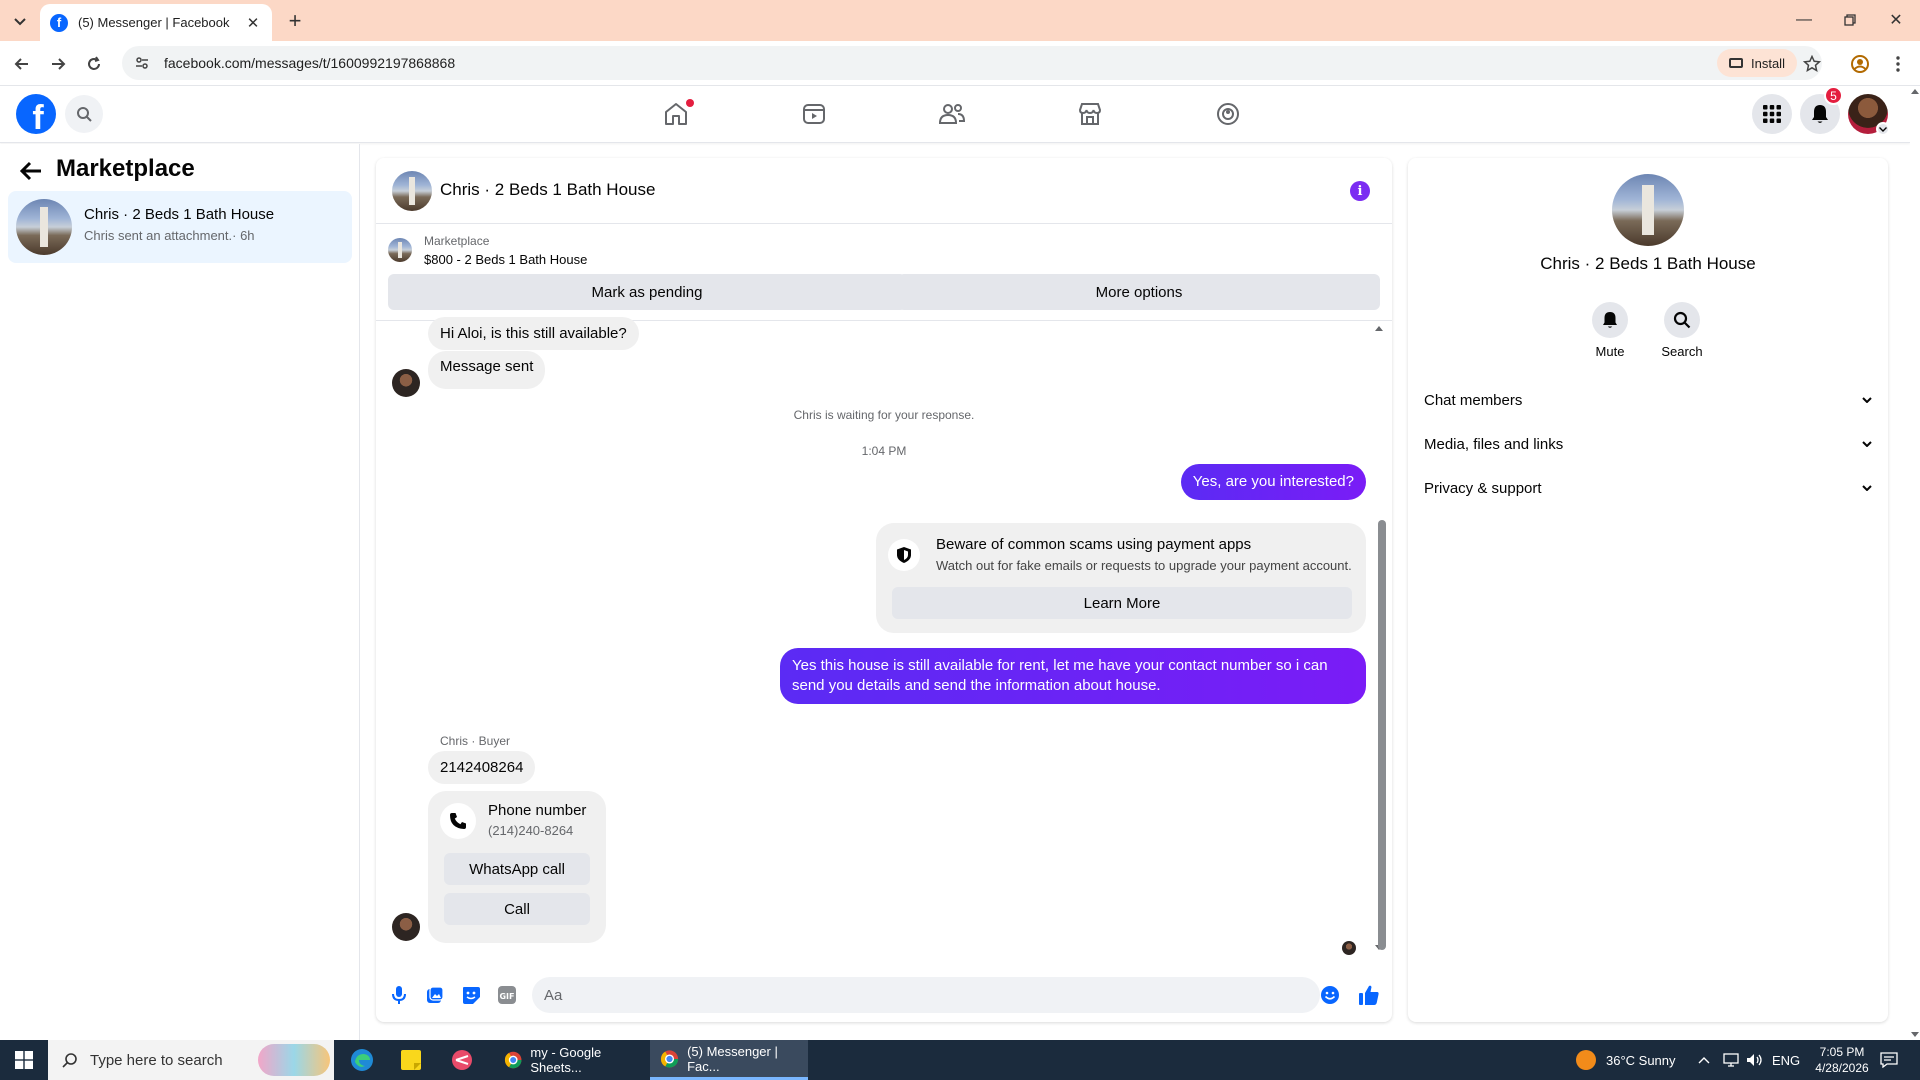 The image size is (1920, 1080). What do you see at coordinates (814, 114) in the screenshot?
I see `video-icon` at bounding box center [814, 114].